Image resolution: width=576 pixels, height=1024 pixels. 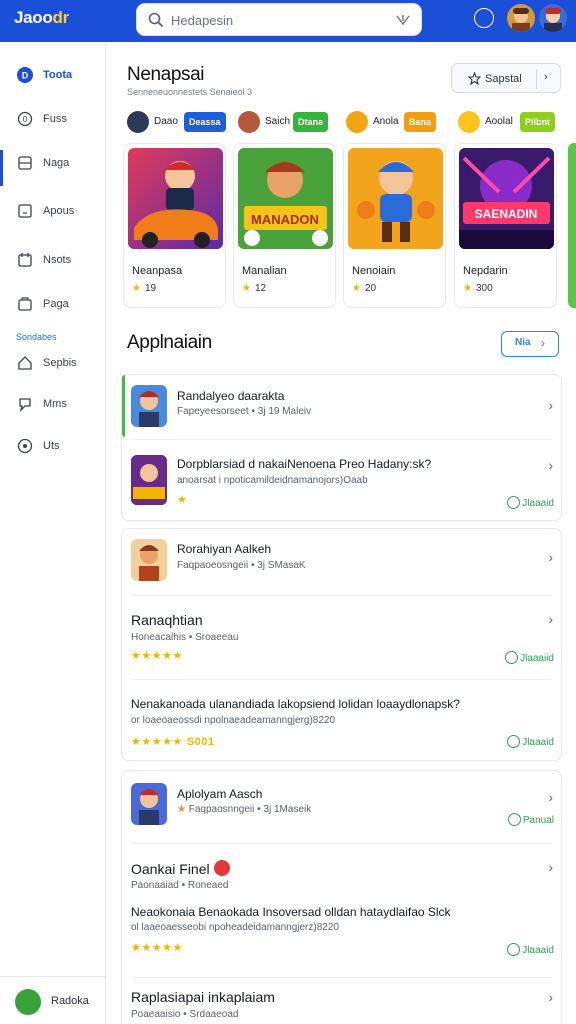 I want to click on game-art-image: MANADON, so click(x=285, y=198).